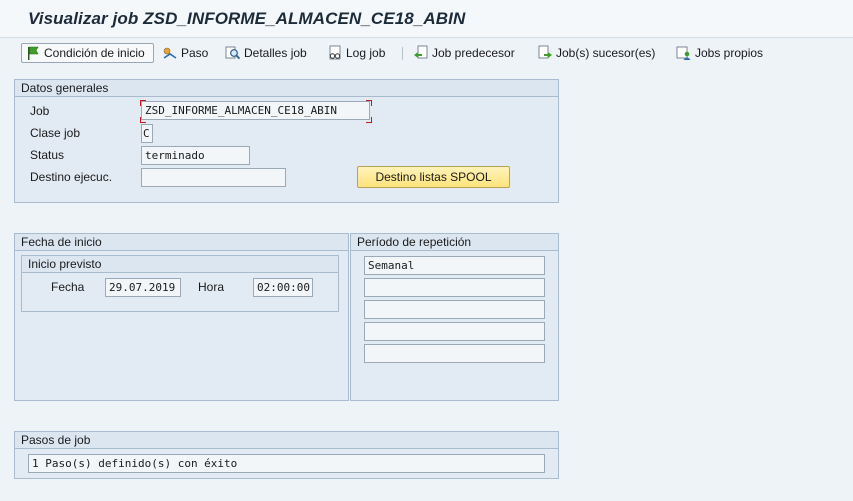 This screenshot has height=501, width=853. Describe the element at coordinates (684, 53) in the screenshot. I see `own-jobs-icon` at that location.